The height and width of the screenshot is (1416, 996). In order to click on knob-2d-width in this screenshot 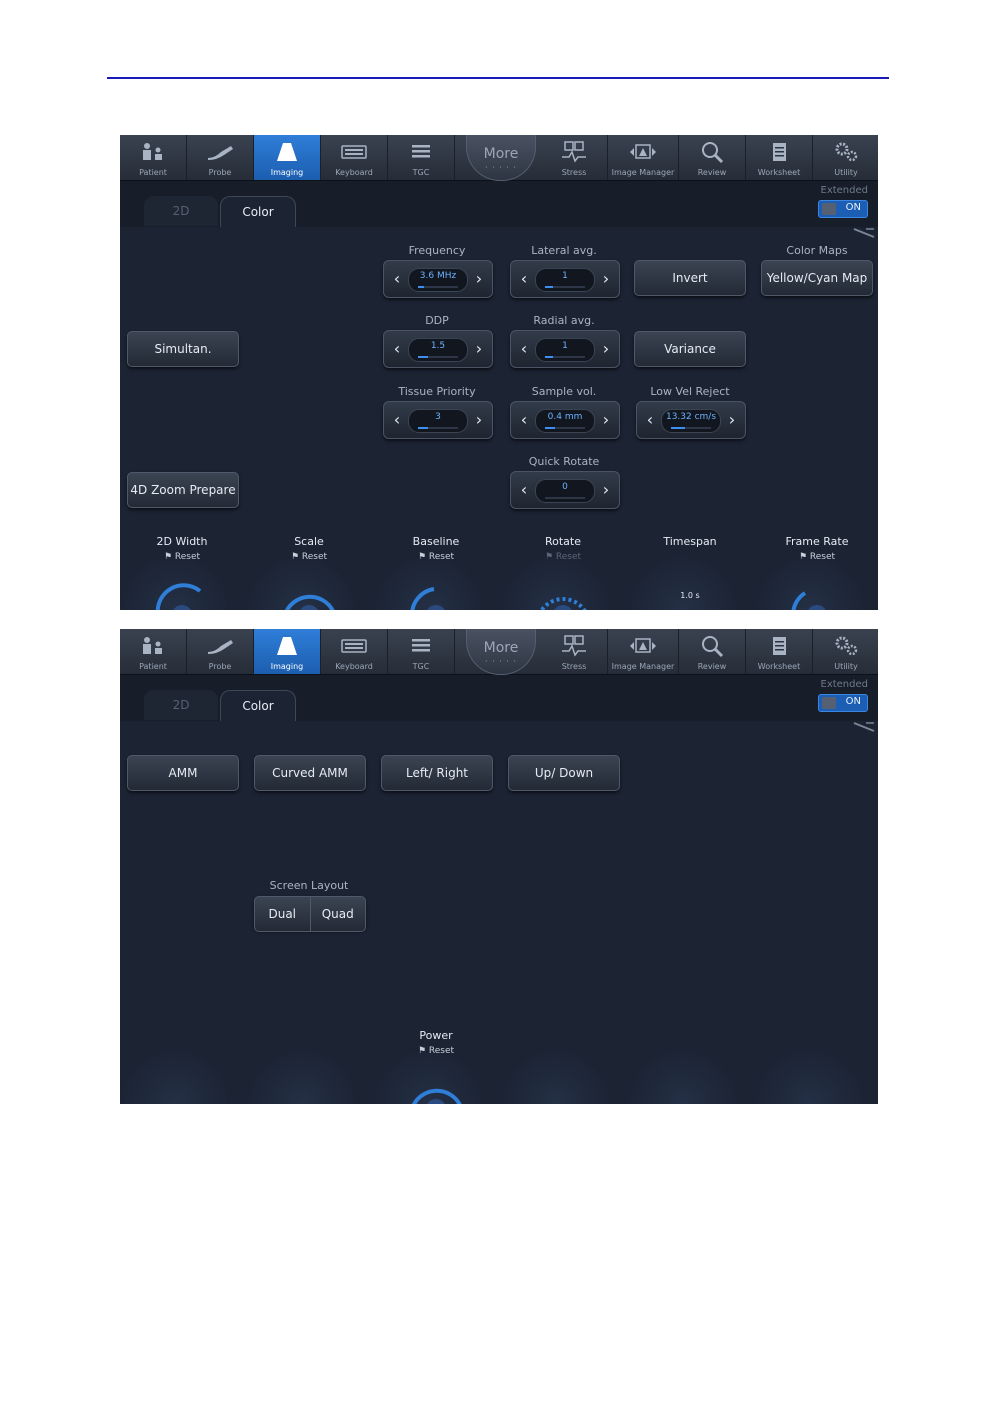, I will do `click(182, 592)`.